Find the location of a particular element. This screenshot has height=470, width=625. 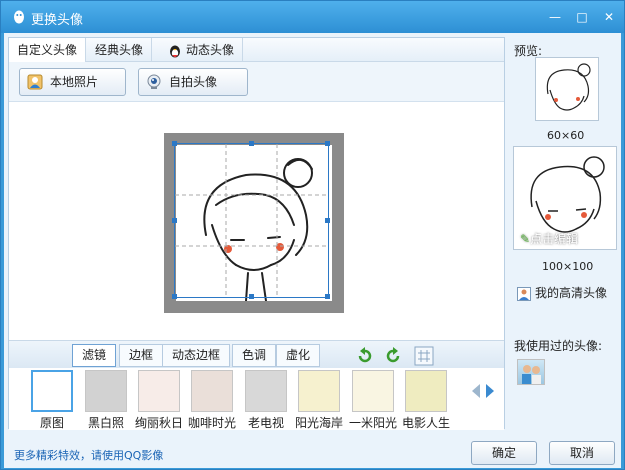

button-label: 自拍头像 is located at coordinates (193, 82).